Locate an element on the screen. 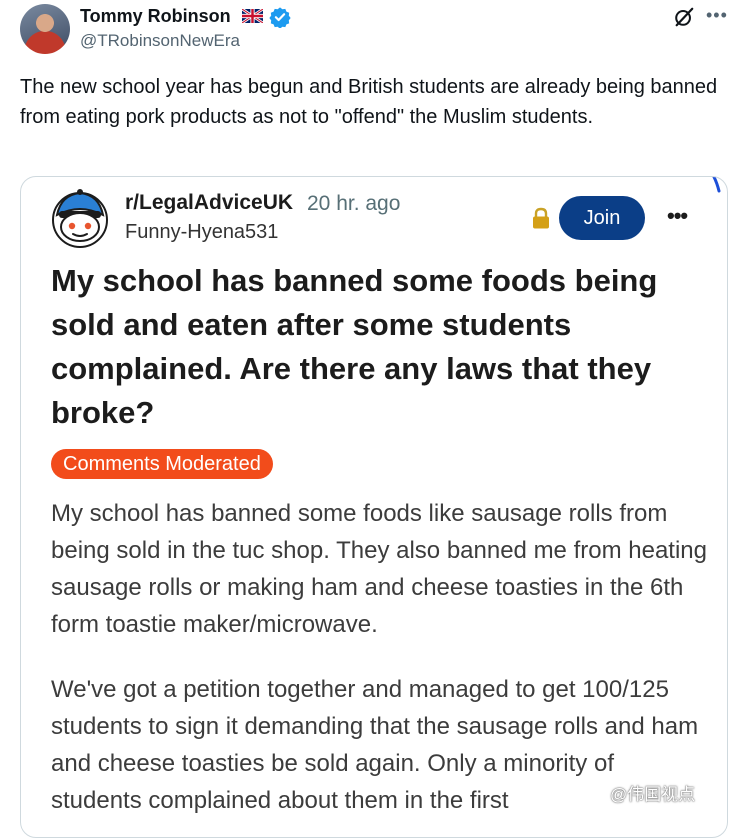 Image resolution: width=742 pixels, height=838 pixels. pen-stroke-mark is located at coordinates (716, 185).